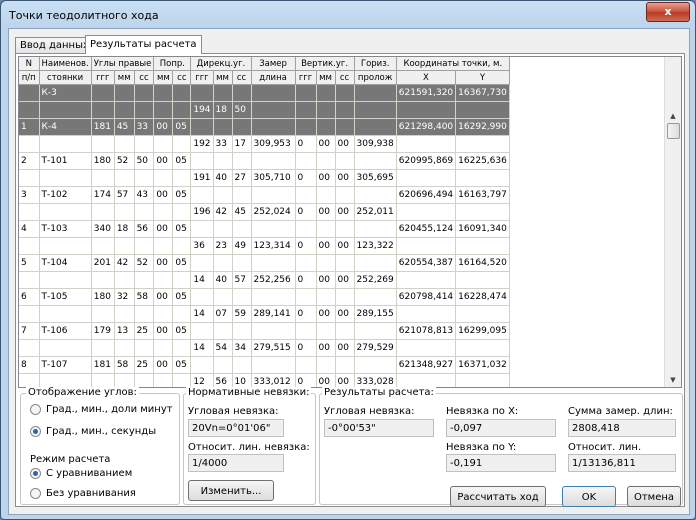 This screenshot has height=520, width=696. Describe the element at coordinates (223, 280) in the screenshot. I see `table-cell: 40` at that location.